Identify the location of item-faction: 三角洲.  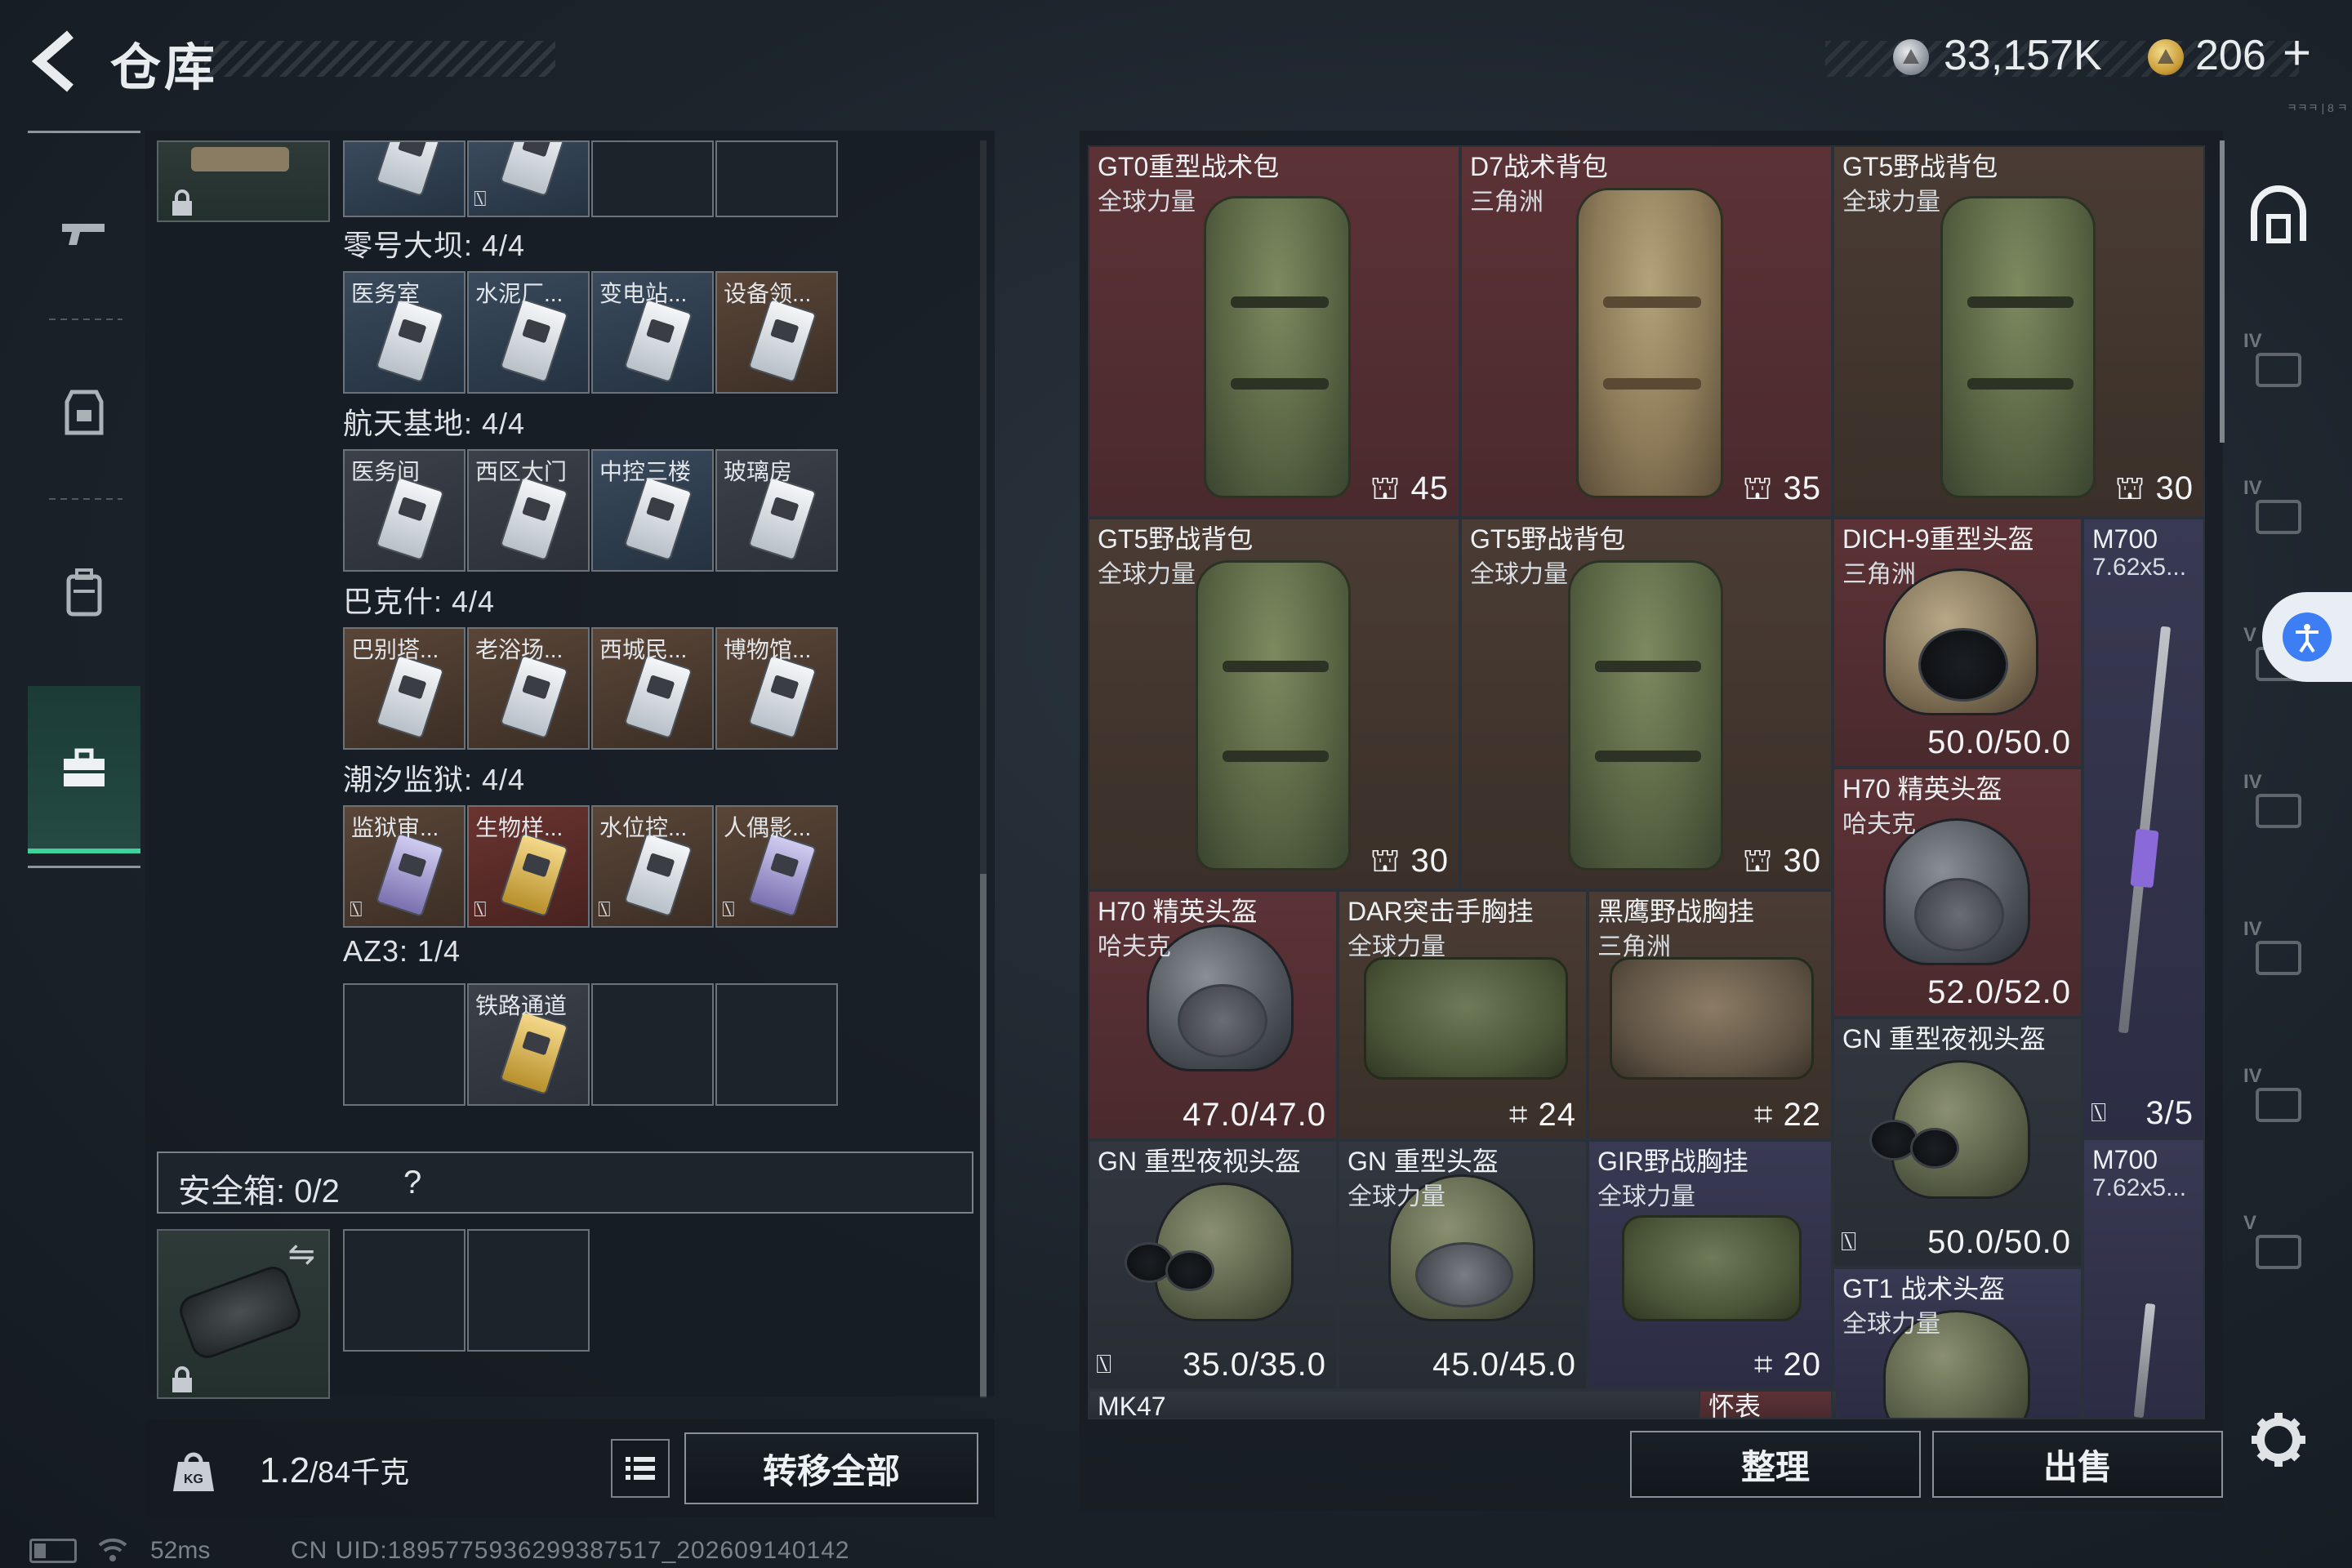
(1634, 946).